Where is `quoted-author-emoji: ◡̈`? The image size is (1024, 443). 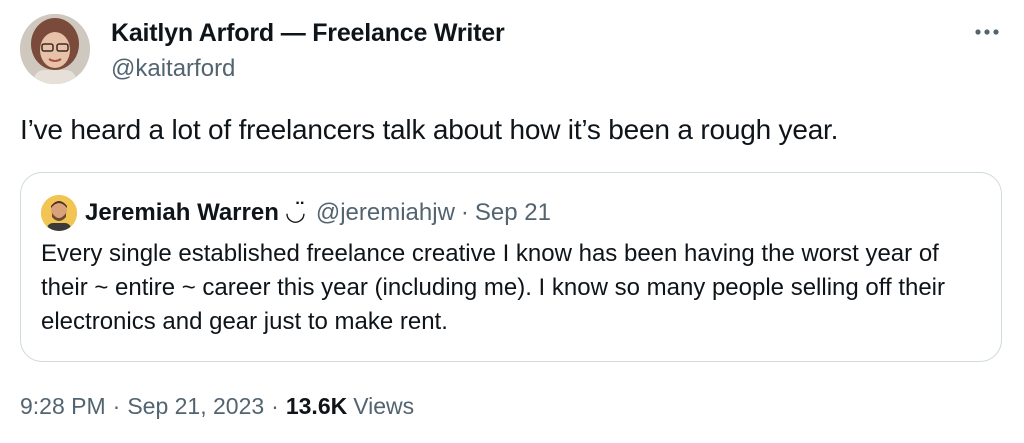 quoted-author-emoji: ◡̈ is located at coordinates (295, 212).